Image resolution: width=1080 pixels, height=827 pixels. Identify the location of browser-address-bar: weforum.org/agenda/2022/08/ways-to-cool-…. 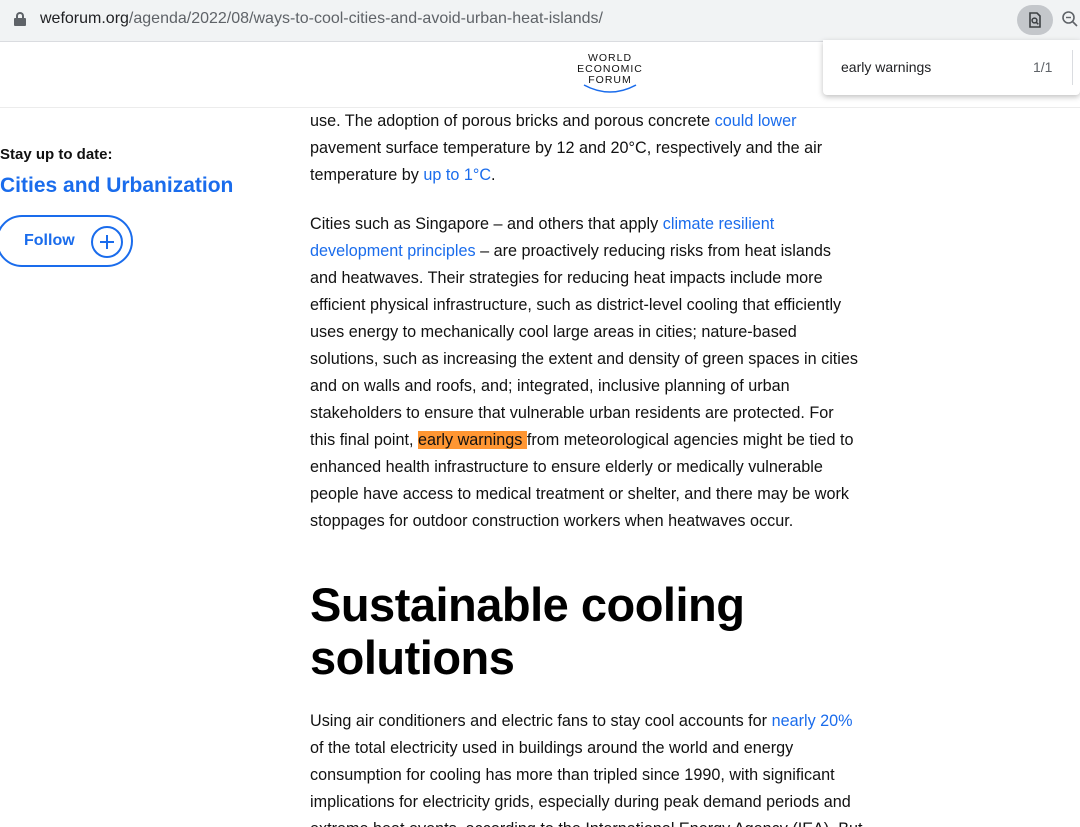
(540, 21).